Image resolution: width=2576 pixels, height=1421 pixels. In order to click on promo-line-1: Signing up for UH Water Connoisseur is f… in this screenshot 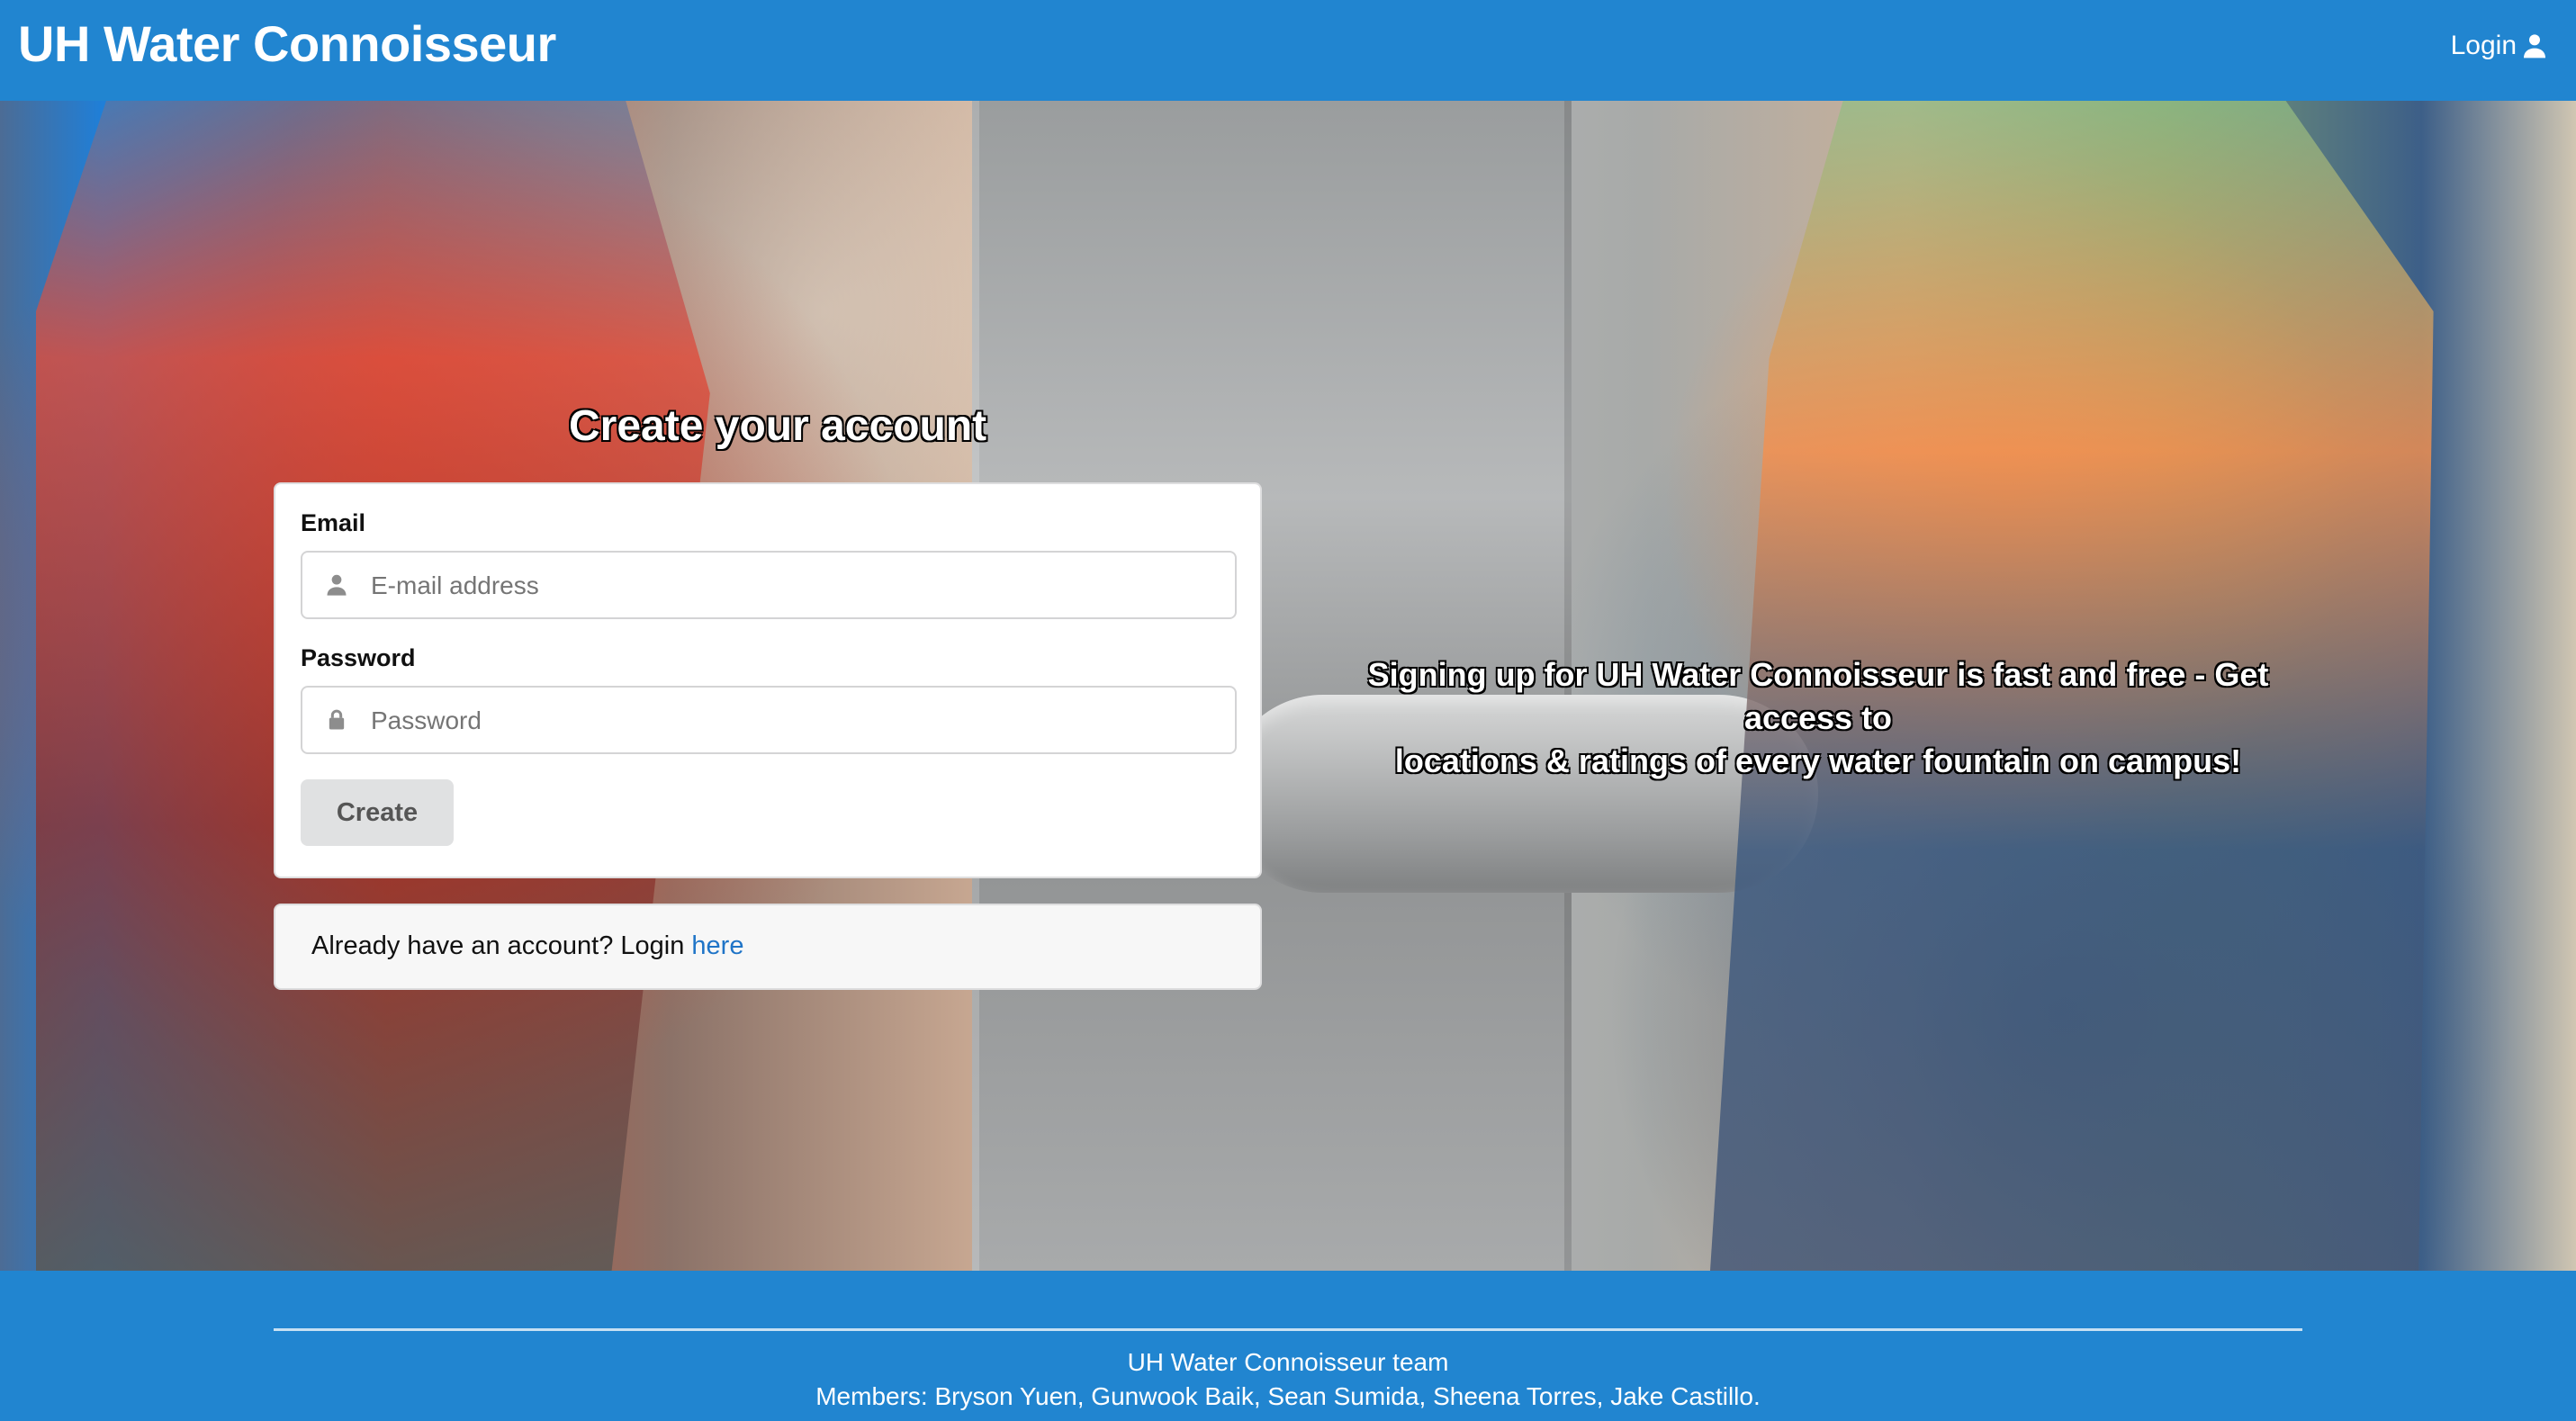, I will do `click(1818, 696)`.